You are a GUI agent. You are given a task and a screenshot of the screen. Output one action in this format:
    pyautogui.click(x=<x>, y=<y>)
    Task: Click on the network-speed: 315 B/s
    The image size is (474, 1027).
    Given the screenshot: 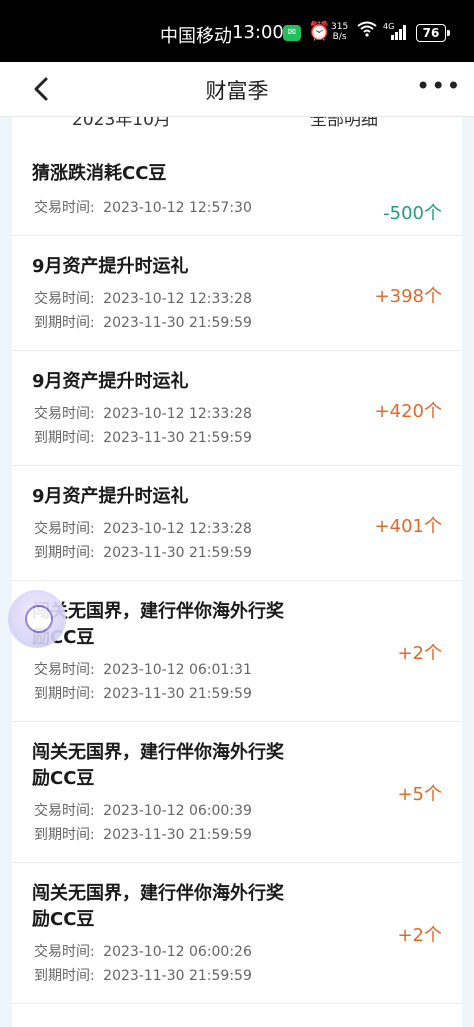 What is the action you would take?
    pyautogui.click(x=339, y=32)
    